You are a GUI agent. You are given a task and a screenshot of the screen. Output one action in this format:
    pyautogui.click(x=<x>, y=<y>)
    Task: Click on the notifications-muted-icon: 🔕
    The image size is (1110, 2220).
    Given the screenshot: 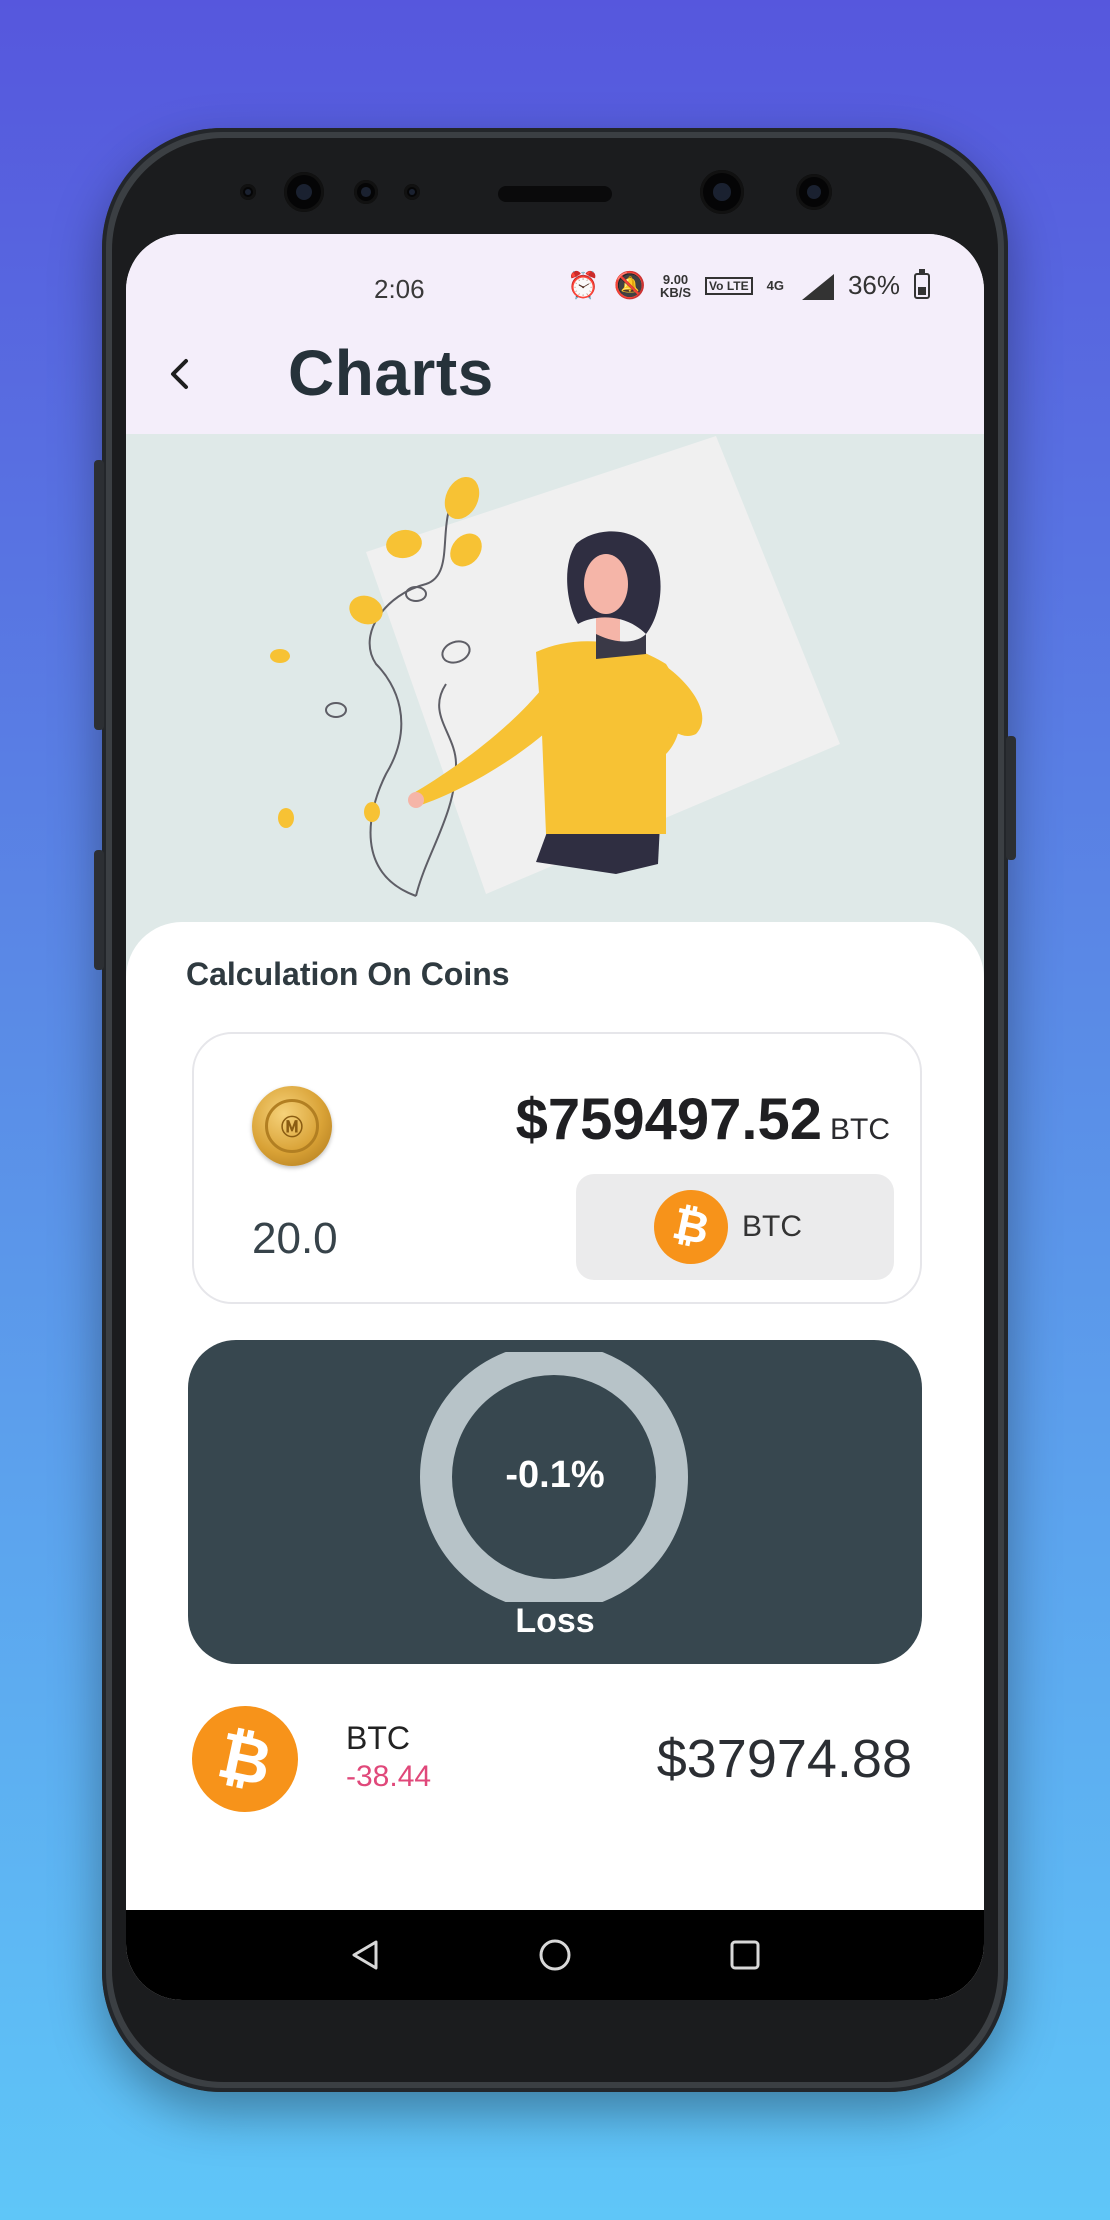 What is the action you would take?
    pyautogui.click(x=629, y=285)
    